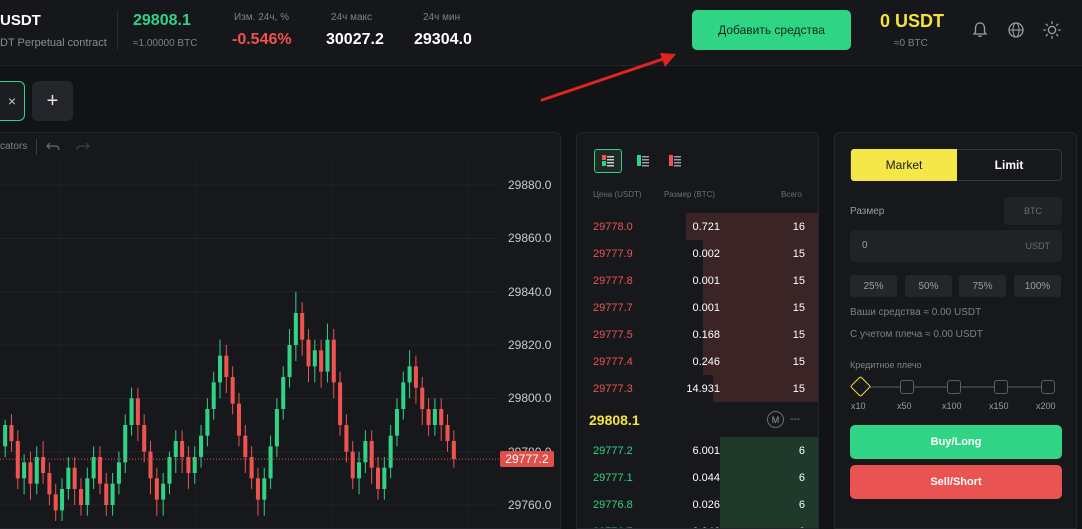 The image size is (1082, 529). Describe the element at coordinates (52, 101) in the screenshot. I see `add-tab-button: +` at that location.